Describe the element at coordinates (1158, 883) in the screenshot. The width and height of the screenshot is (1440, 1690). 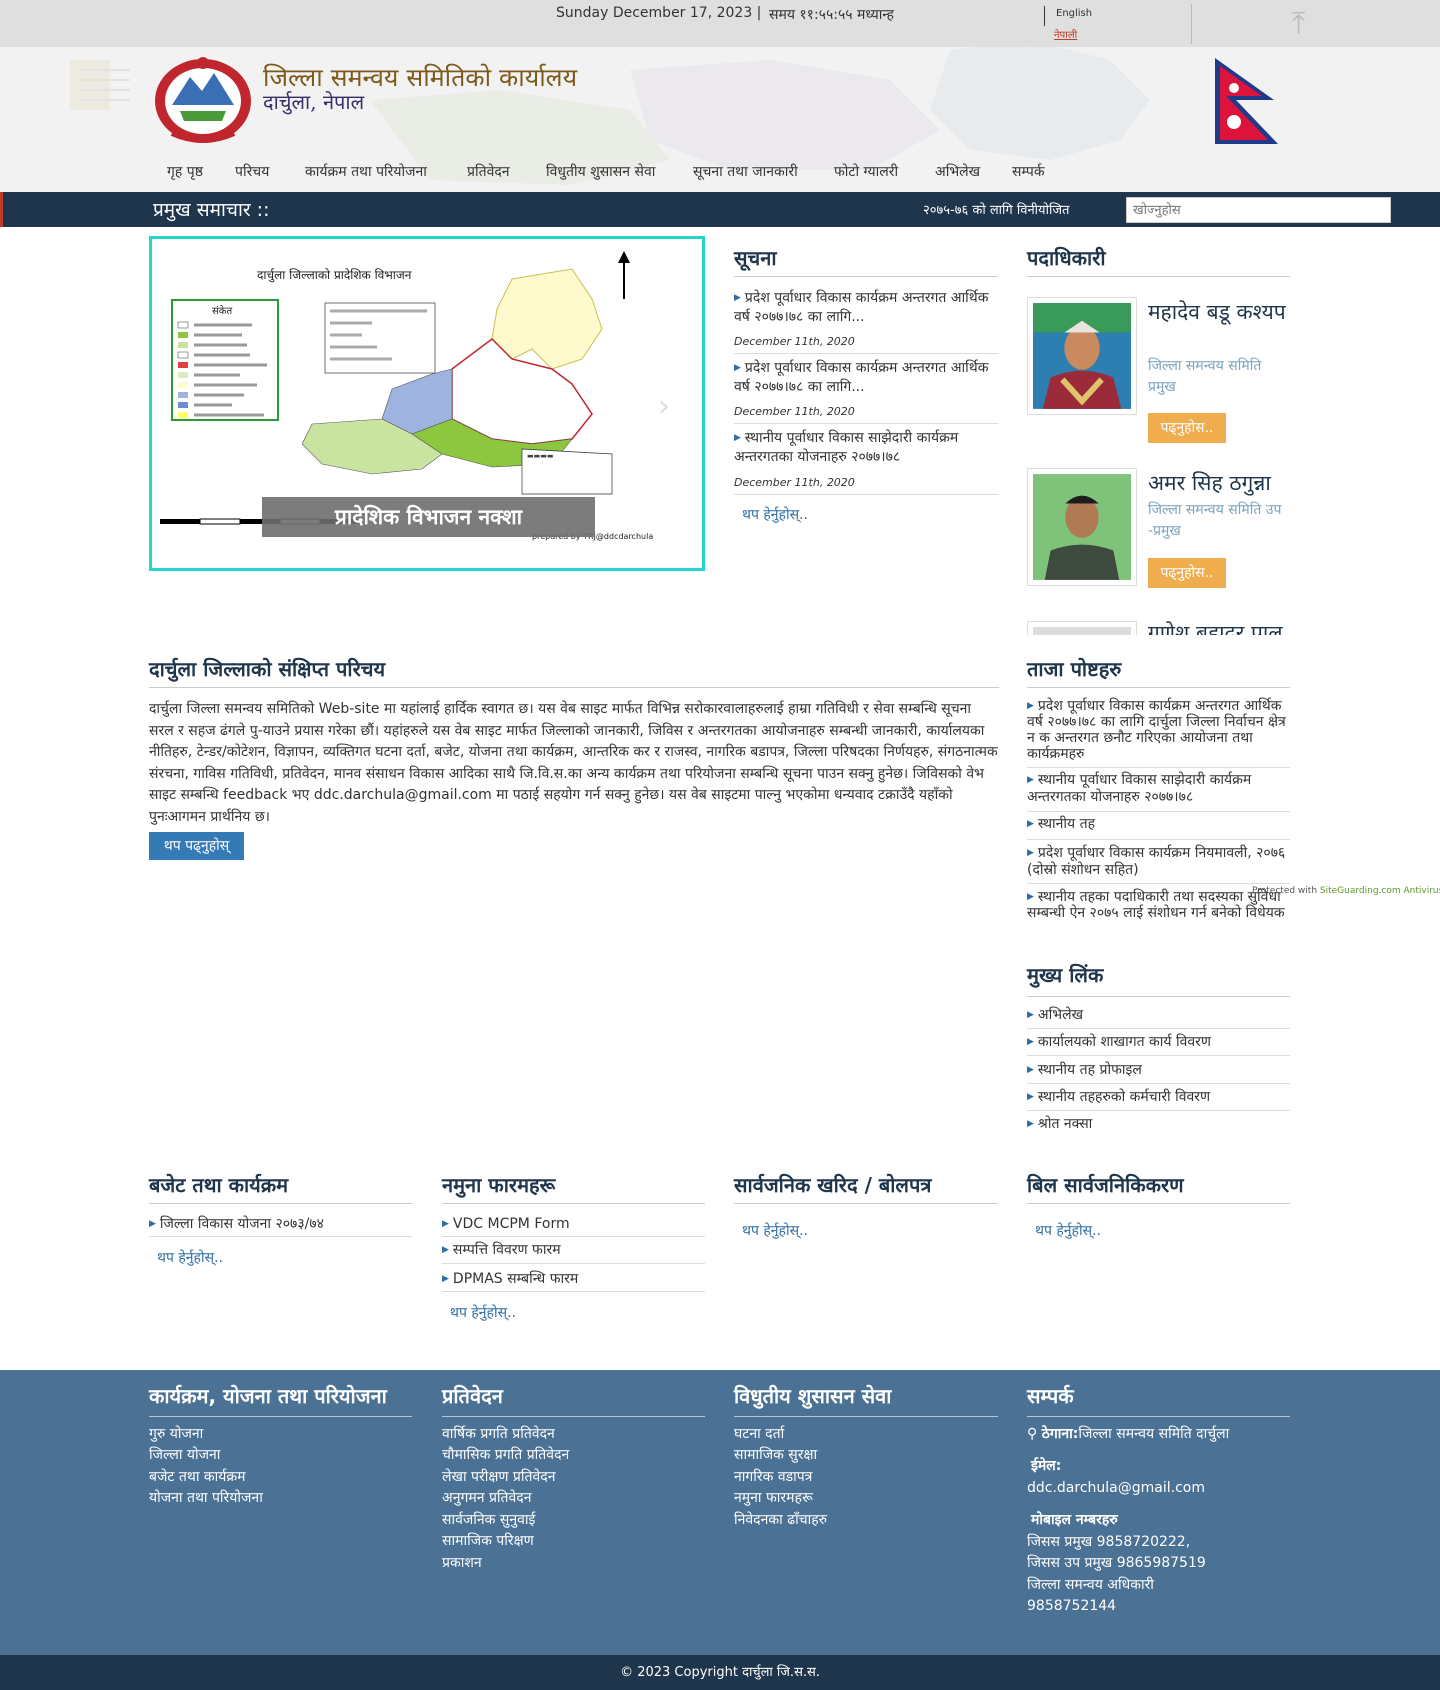
I see `latest-post-divider` at that location.